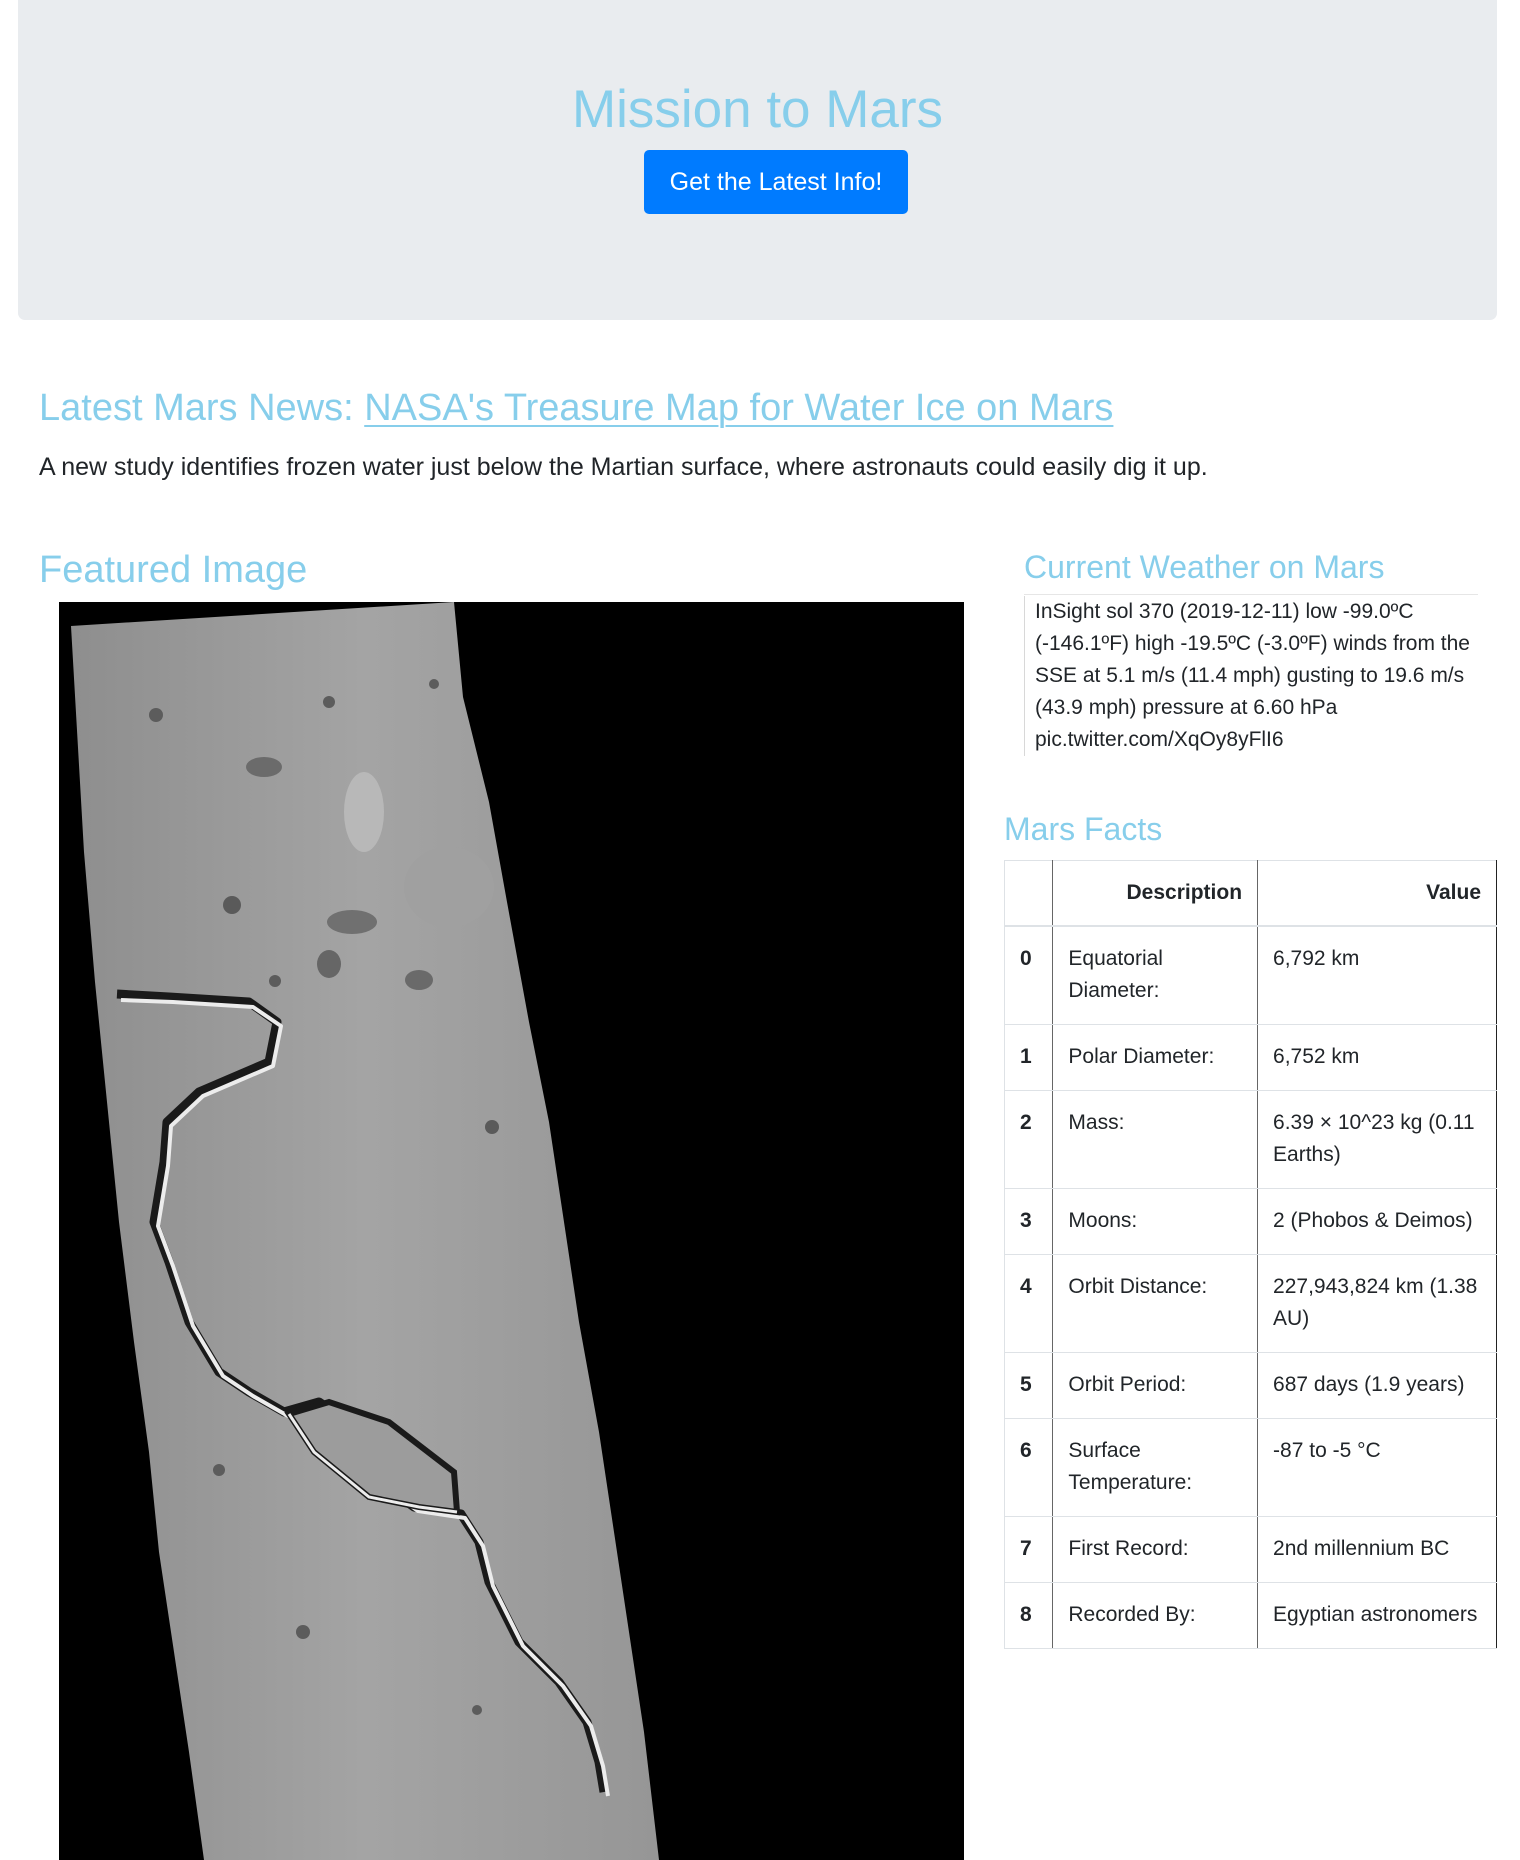  I want to click on row-description: Recorded By:, so click(1155, 1615).